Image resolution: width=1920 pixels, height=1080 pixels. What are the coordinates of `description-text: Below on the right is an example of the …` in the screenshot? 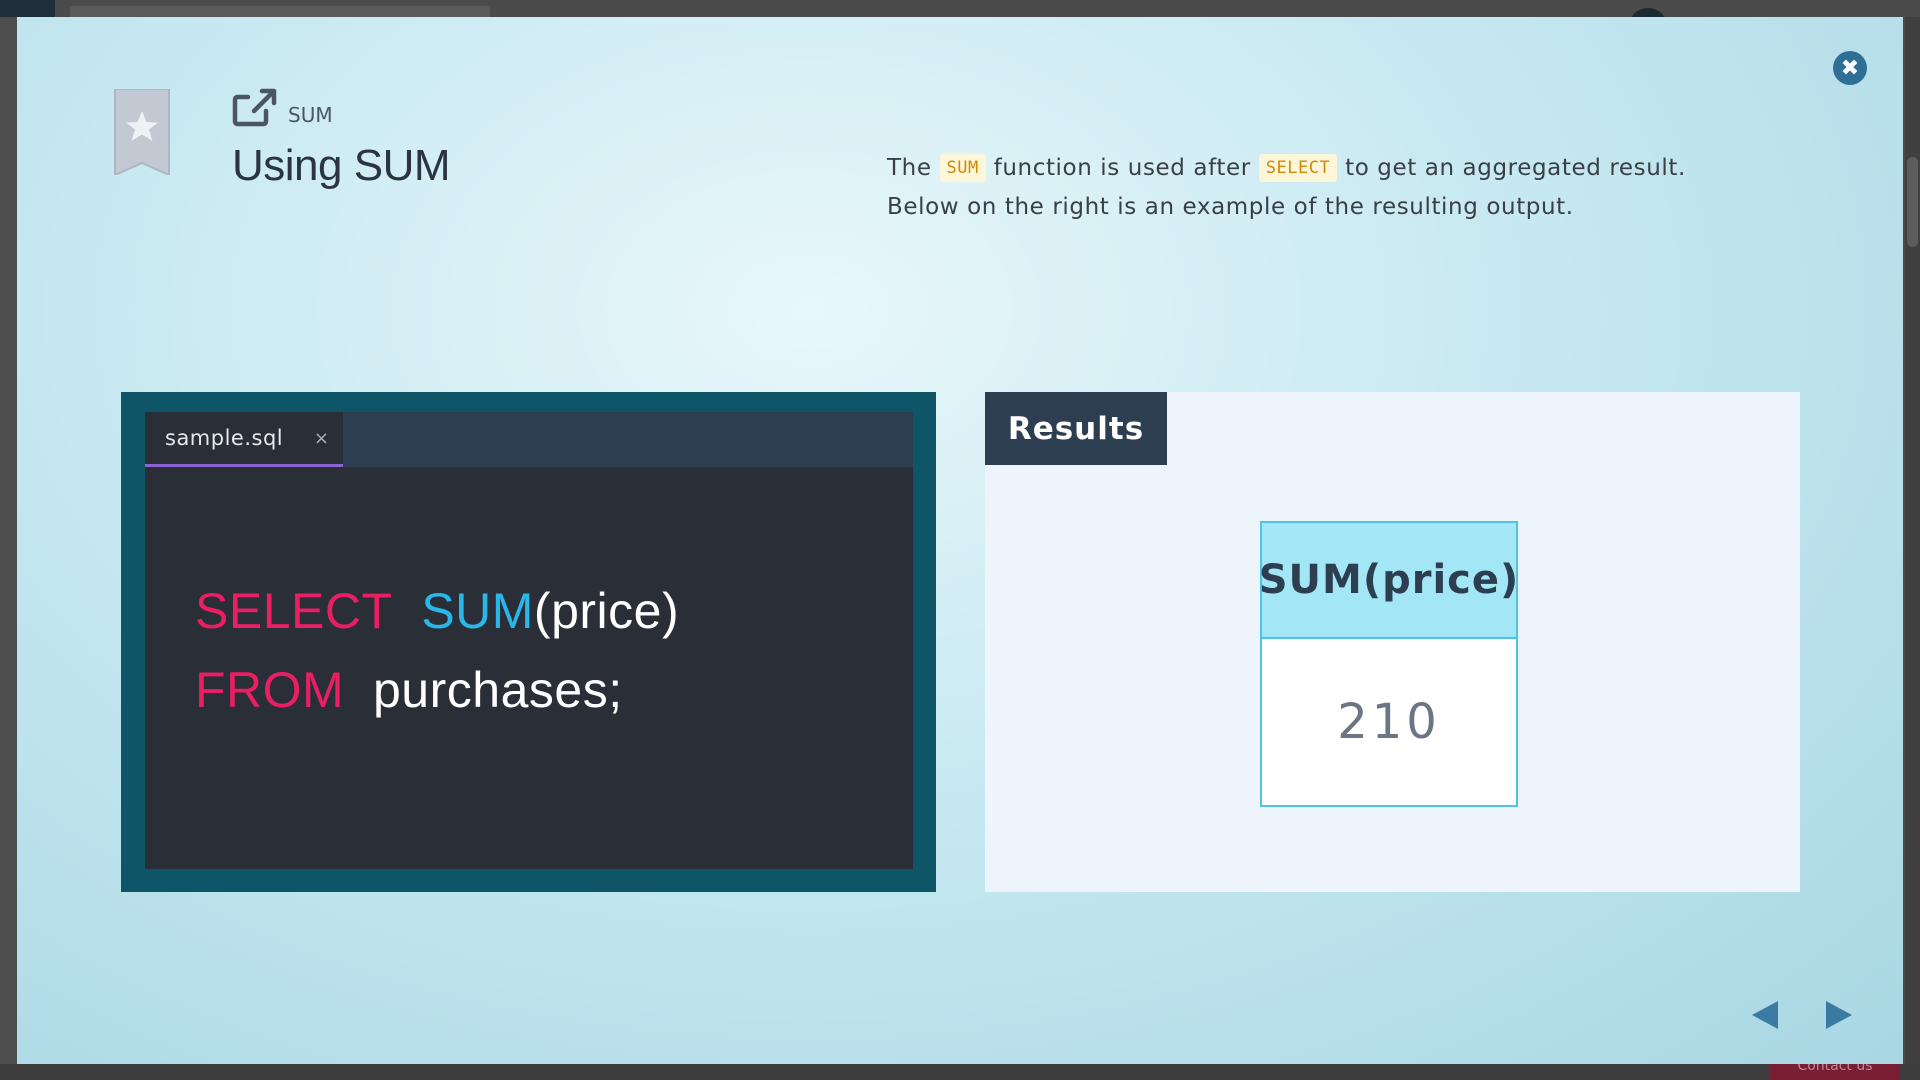 It's located at (1230, 207).